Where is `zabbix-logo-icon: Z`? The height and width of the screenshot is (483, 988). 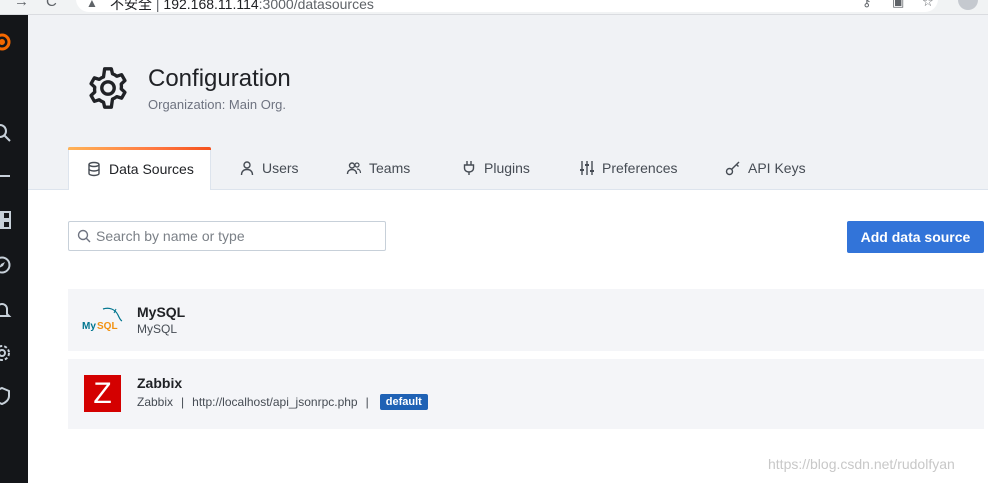 zabbix-logo-icon: Z is located at coordinates (102, 393).